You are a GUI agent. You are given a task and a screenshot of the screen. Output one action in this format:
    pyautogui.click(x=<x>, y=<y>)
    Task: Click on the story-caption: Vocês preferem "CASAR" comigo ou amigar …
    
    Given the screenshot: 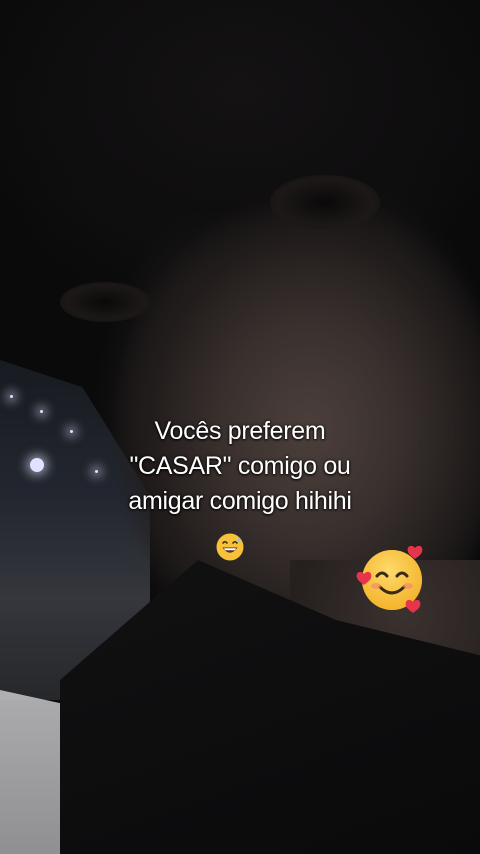 What is the action you would take?
    pyautogui.click(x=240, y=466)
    